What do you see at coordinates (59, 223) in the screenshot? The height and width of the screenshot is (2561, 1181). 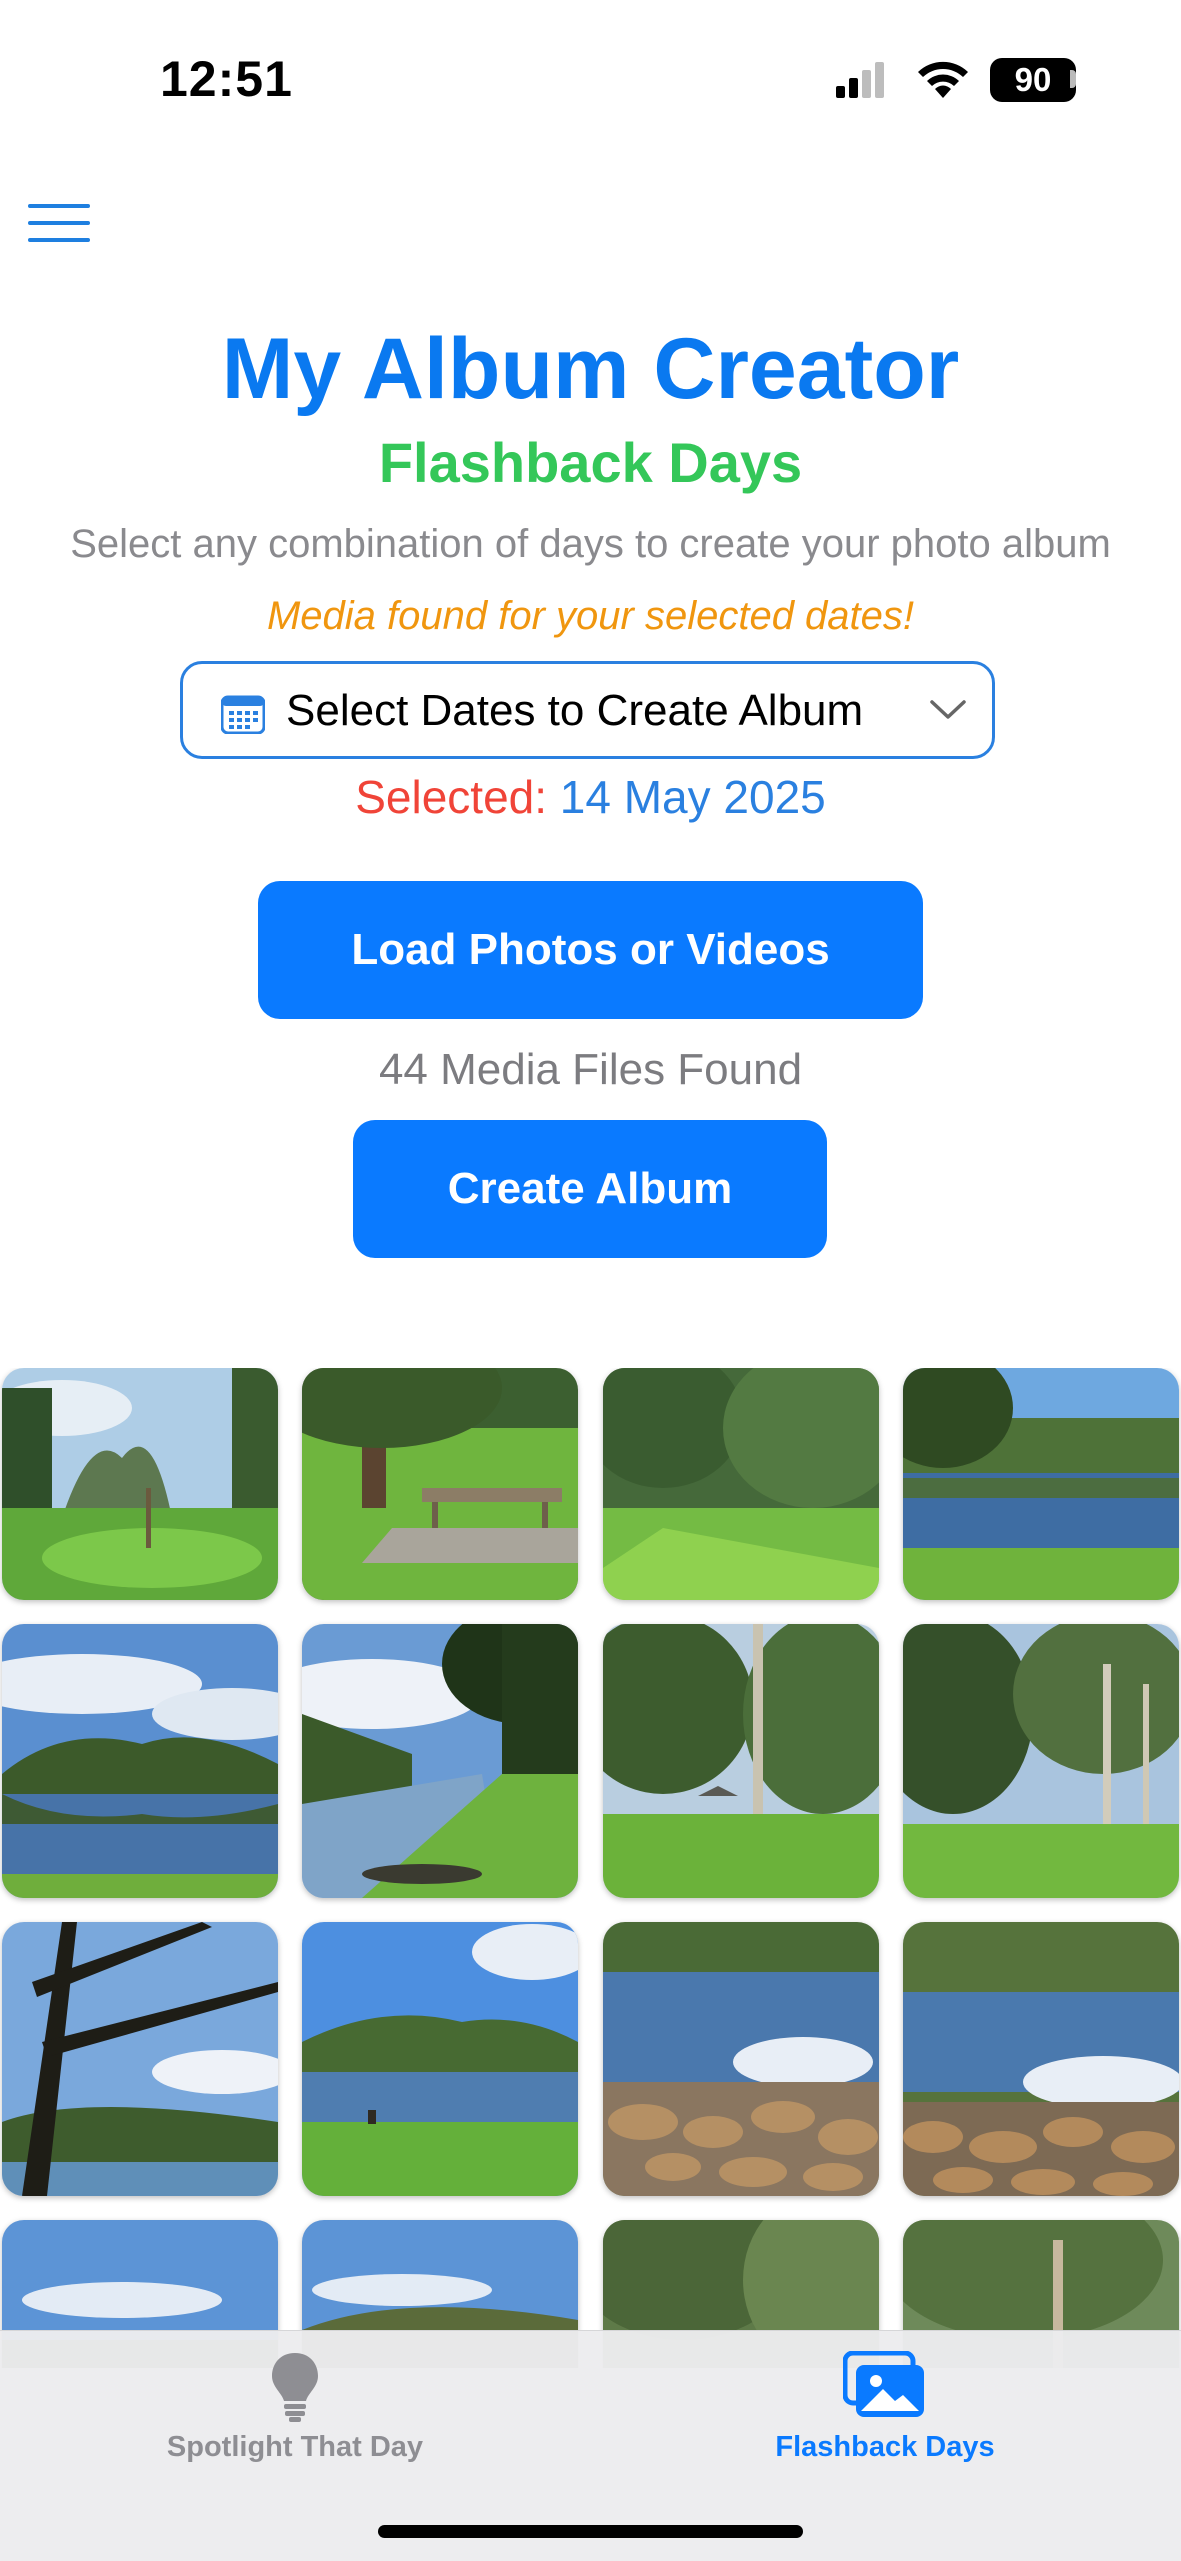 I see `menu-icon` at bounding box center [59, 223].